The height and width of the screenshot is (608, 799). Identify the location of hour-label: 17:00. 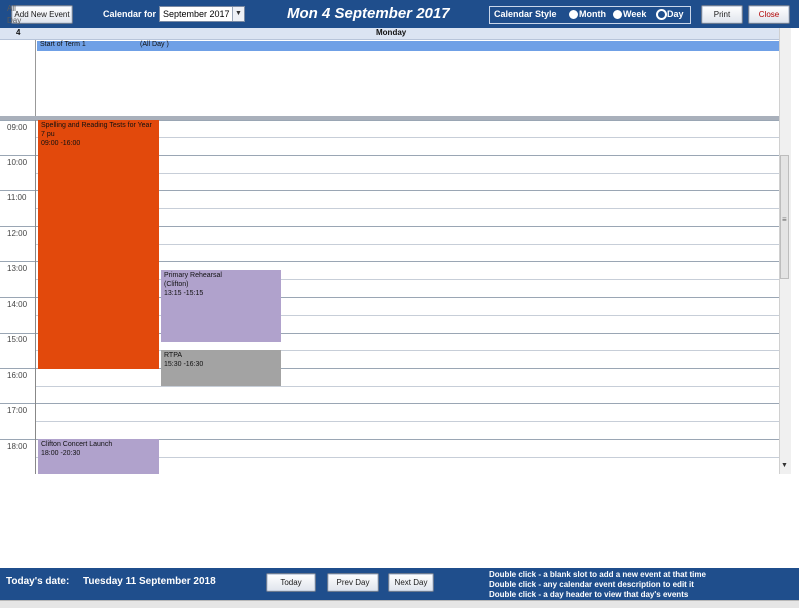
(17, 410).